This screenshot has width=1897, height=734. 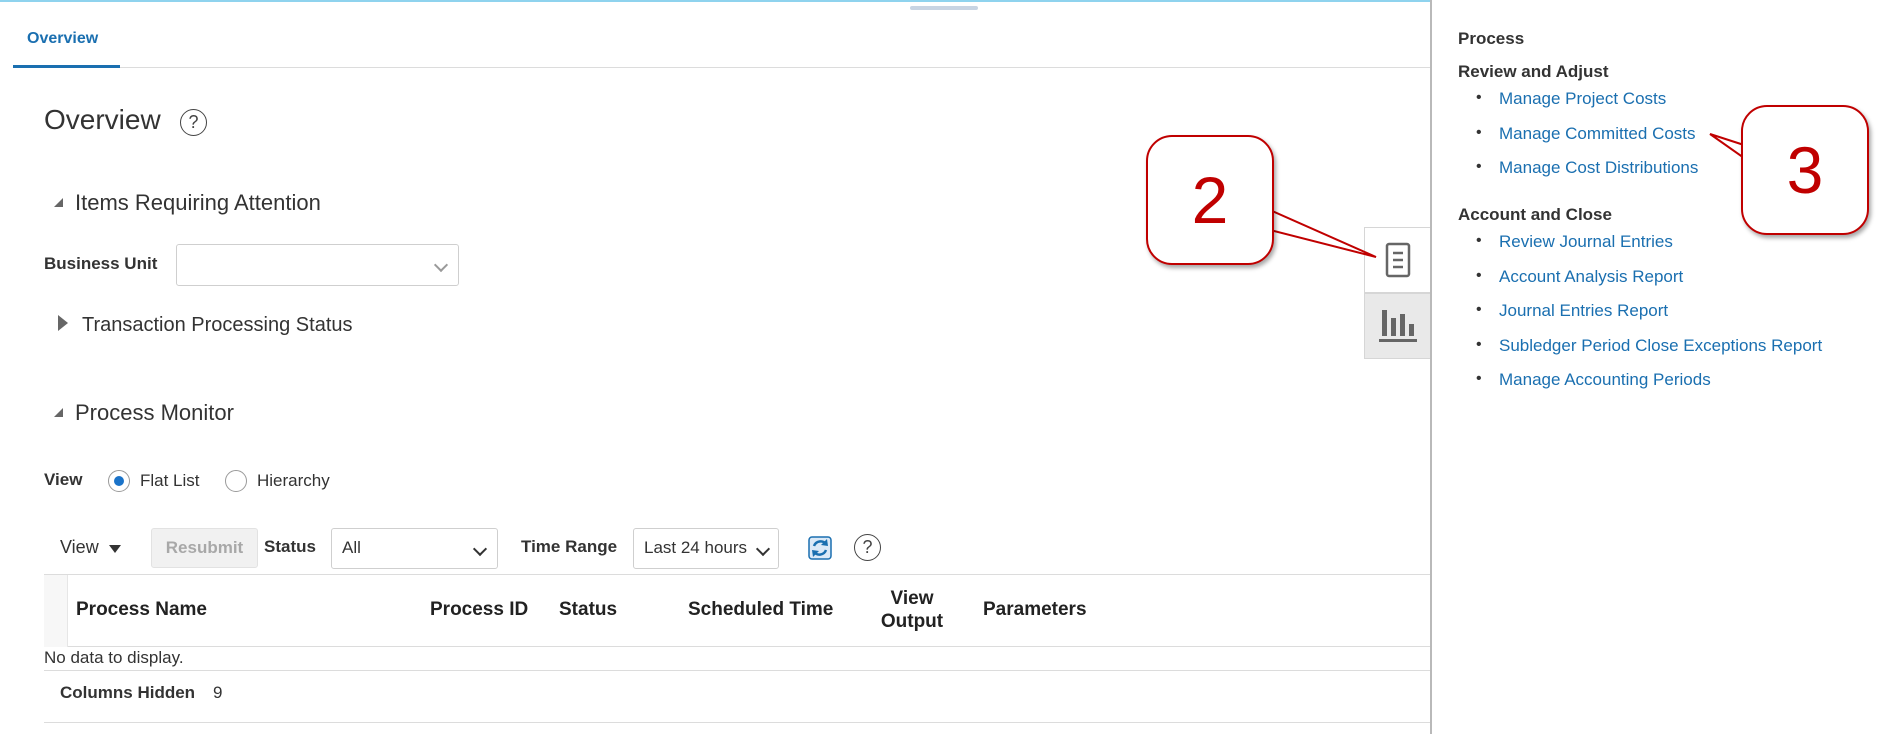 What do you see at coordinates (114, 657) in the screenshot?
I see `empty-table-message: No data to display.` at bounding box center [114, 657].